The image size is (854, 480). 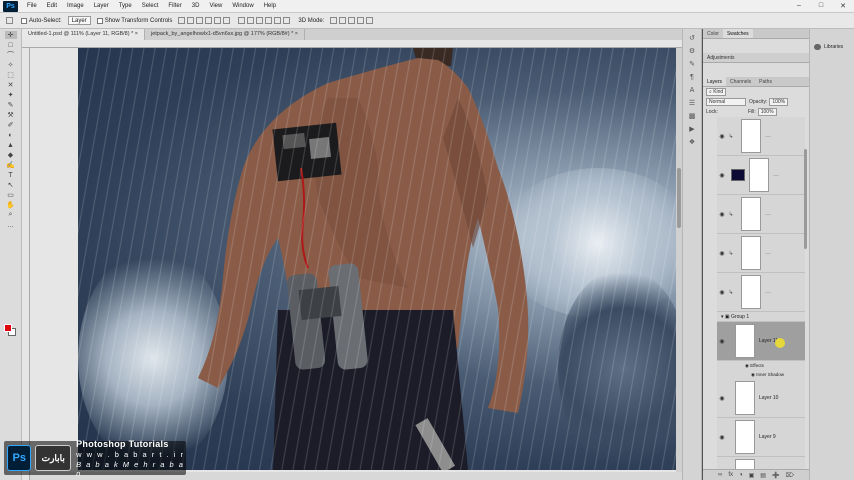 I want to click on menu-filter: Filter, so click(x=174, y=6).